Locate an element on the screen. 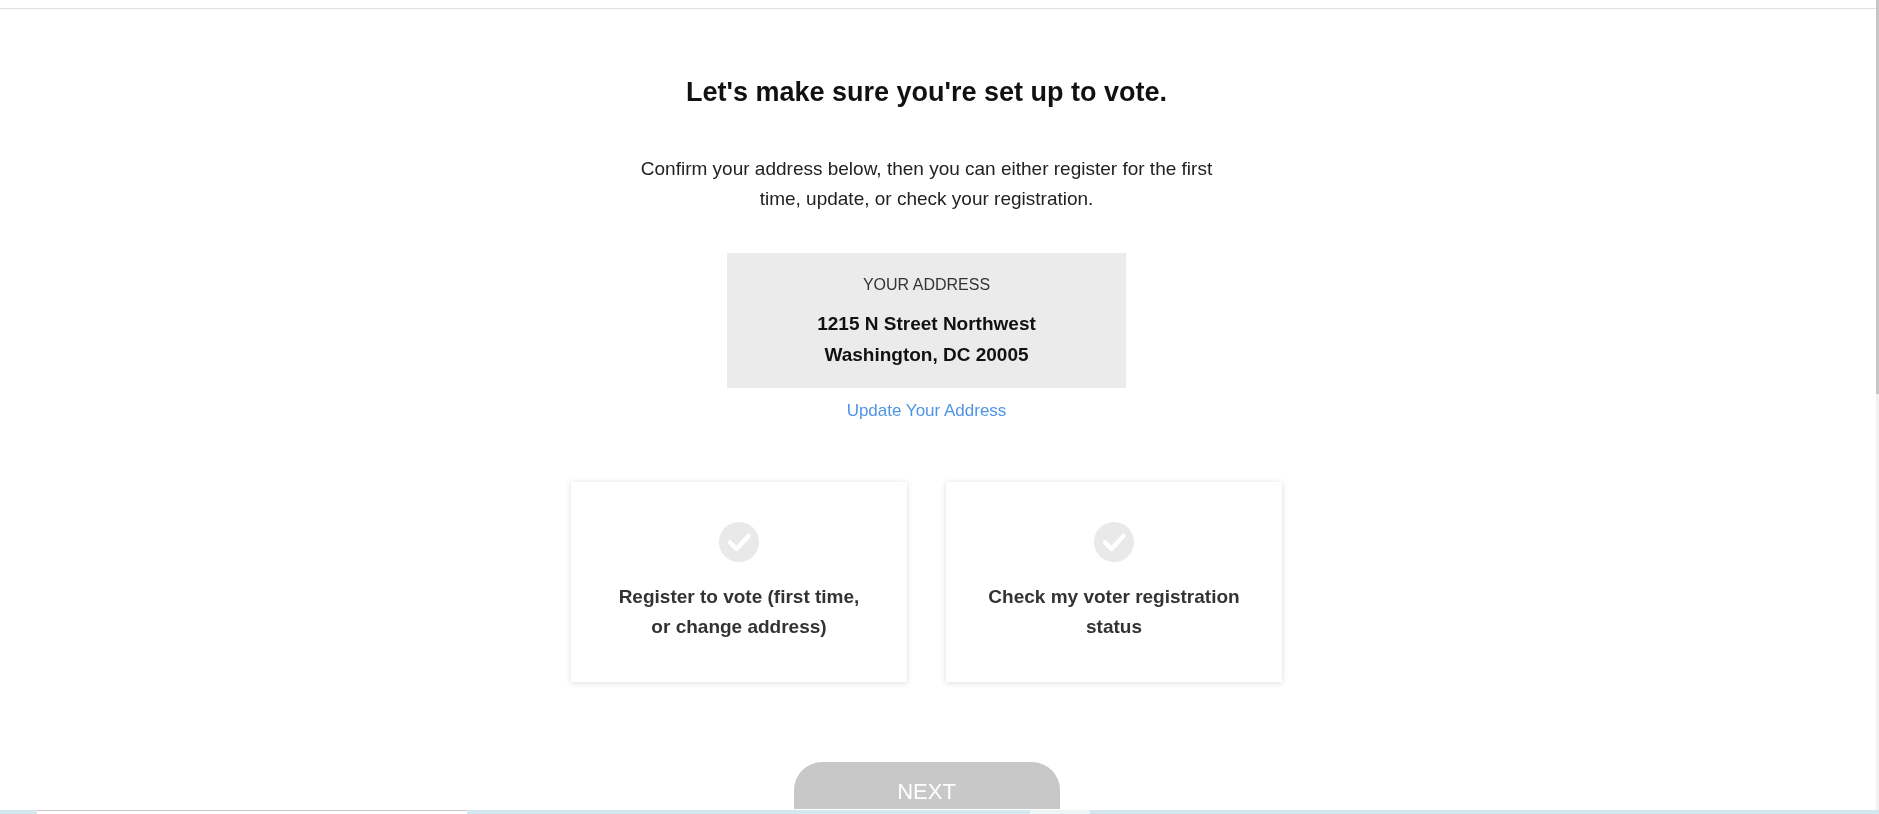  scrollbar-thumb is located at coordinates (1877, 197).